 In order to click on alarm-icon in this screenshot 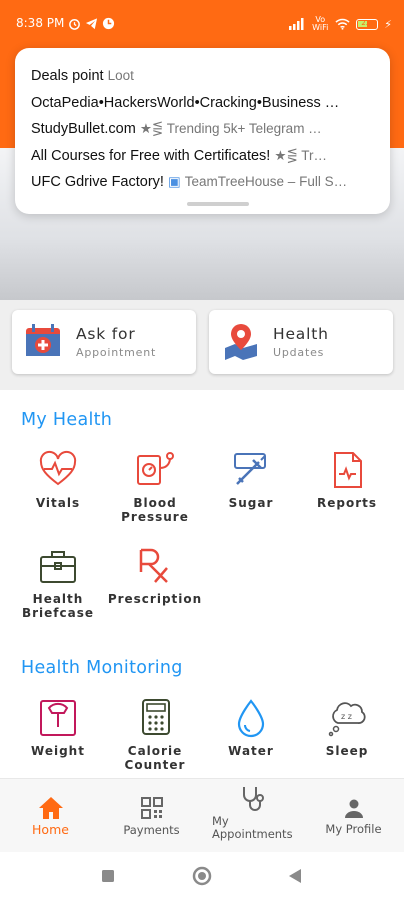, I will do `click(75, 24)`.